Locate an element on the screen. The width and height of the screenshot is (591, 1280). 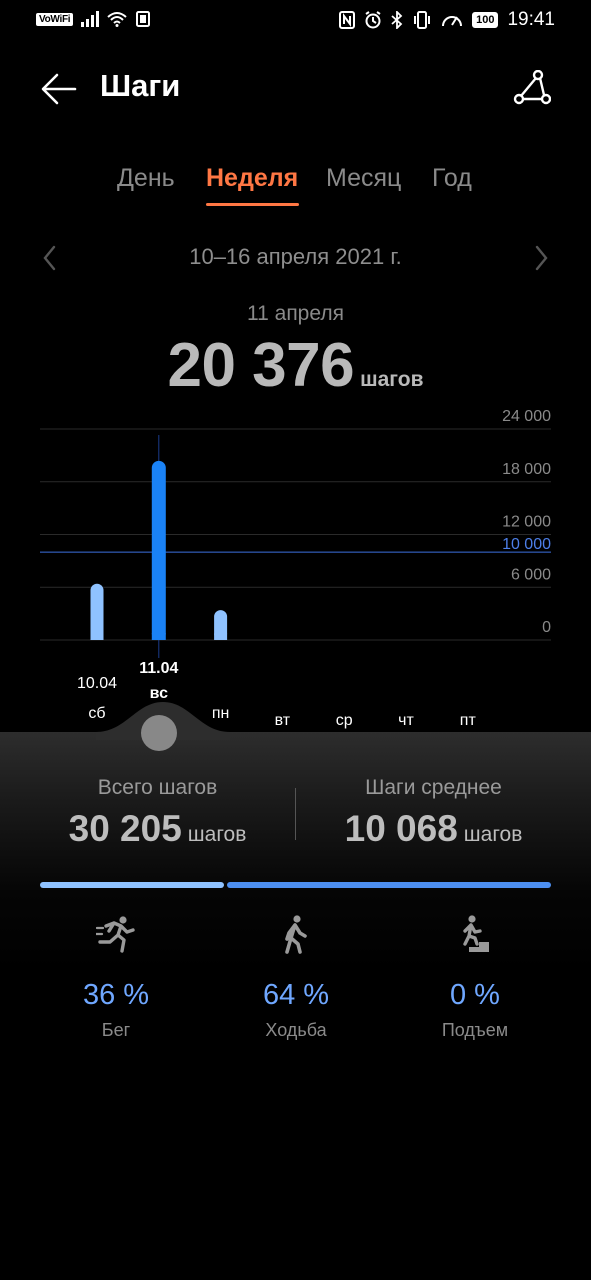
chevron-right-icon is located at coordinates (541, 258).